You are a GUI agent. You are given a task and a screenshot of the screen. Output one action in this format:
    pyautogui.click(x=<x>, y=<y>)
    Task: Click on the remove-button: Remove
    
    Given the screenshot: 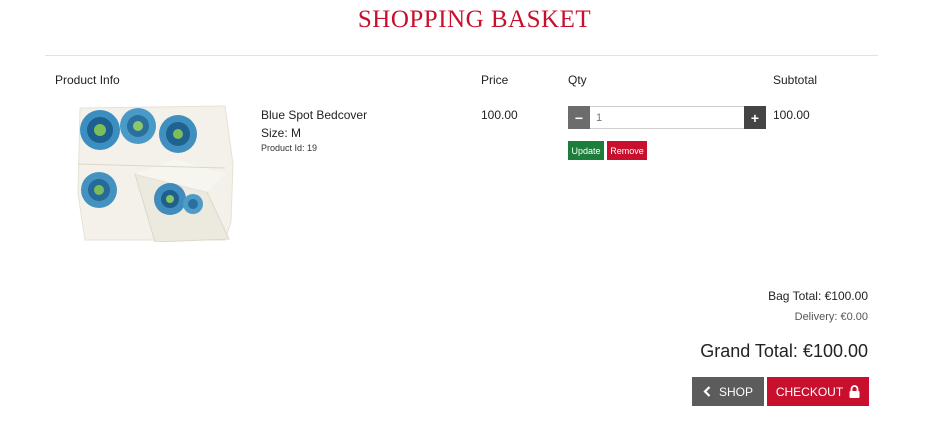 What is the action you would take?
    pyautogui.click(x=627, y=150)
    